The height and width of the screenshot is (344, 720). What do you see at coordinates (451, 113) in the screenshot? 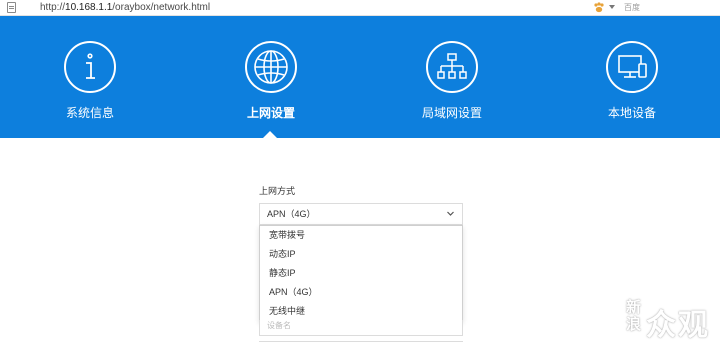
I see `nav-label-lan-settings: 局域网设置` at bounding box center [451, 113].